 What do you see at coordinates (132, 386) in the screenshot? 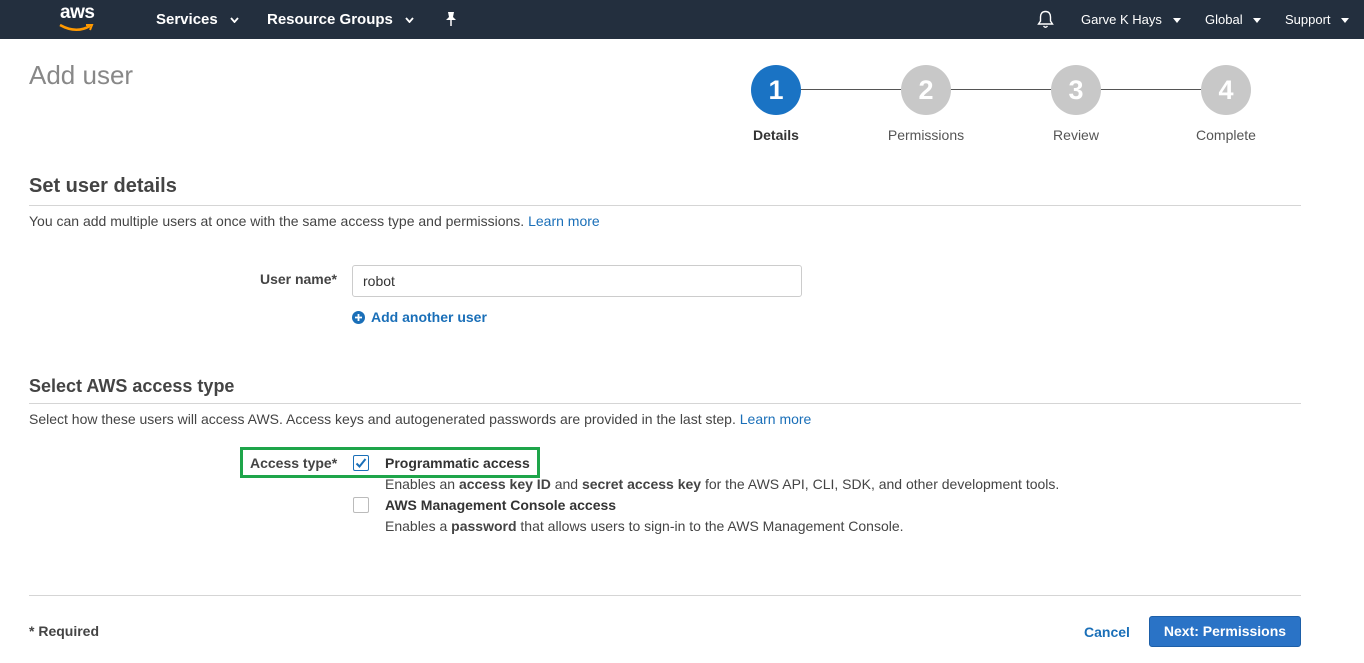
I see `access-type-heading: Select AWS access type` at bounding box center [132, 386].